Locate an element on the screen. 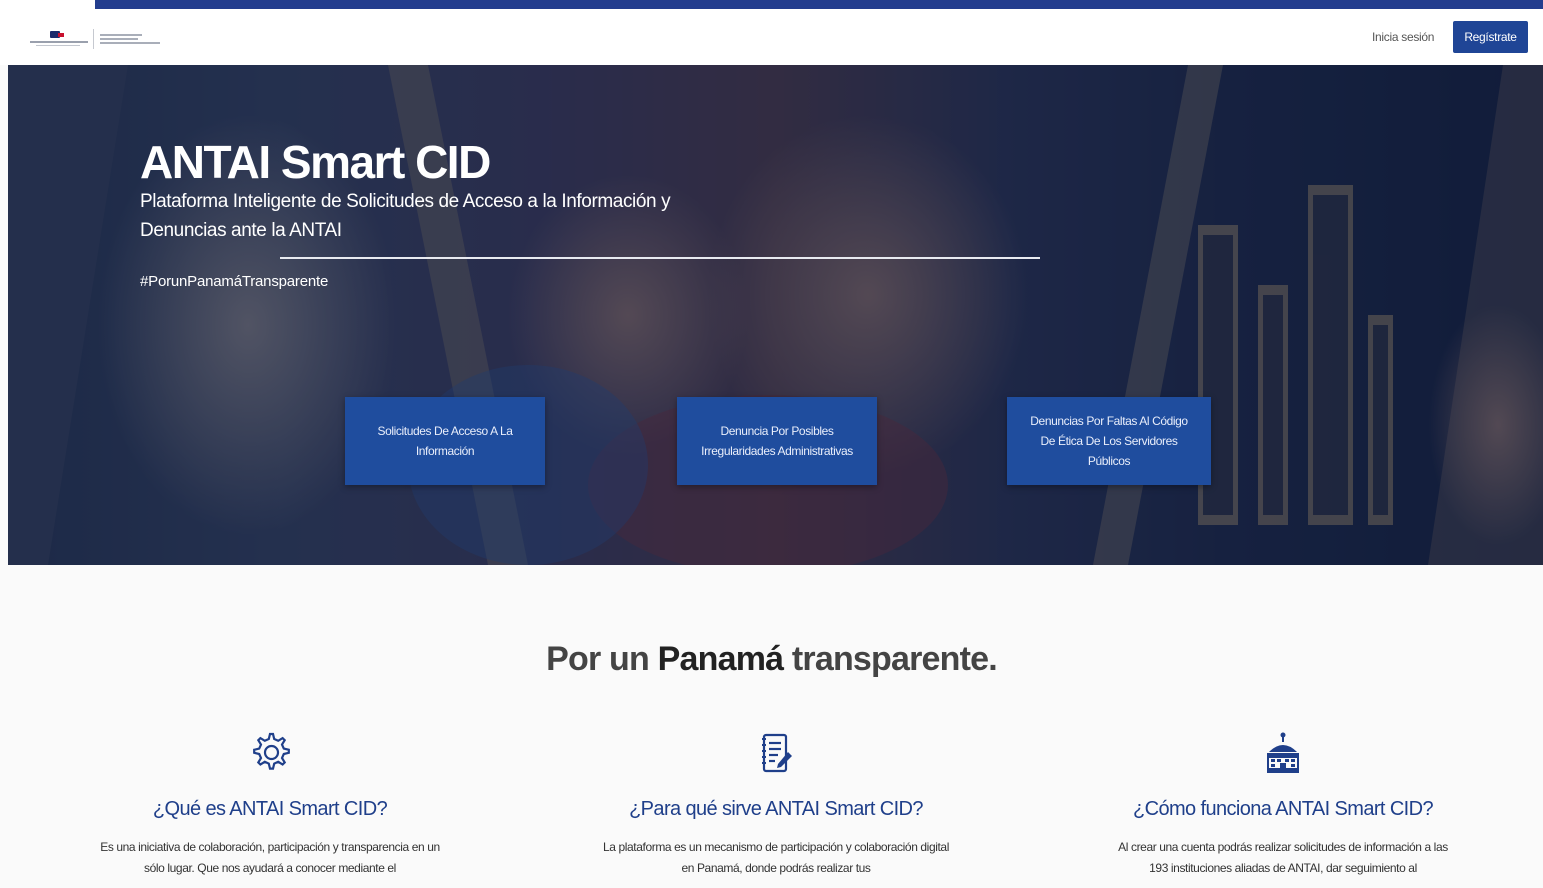 The image size is (1543, 888). top-accent-stripe is located at coordinates (819, 4).